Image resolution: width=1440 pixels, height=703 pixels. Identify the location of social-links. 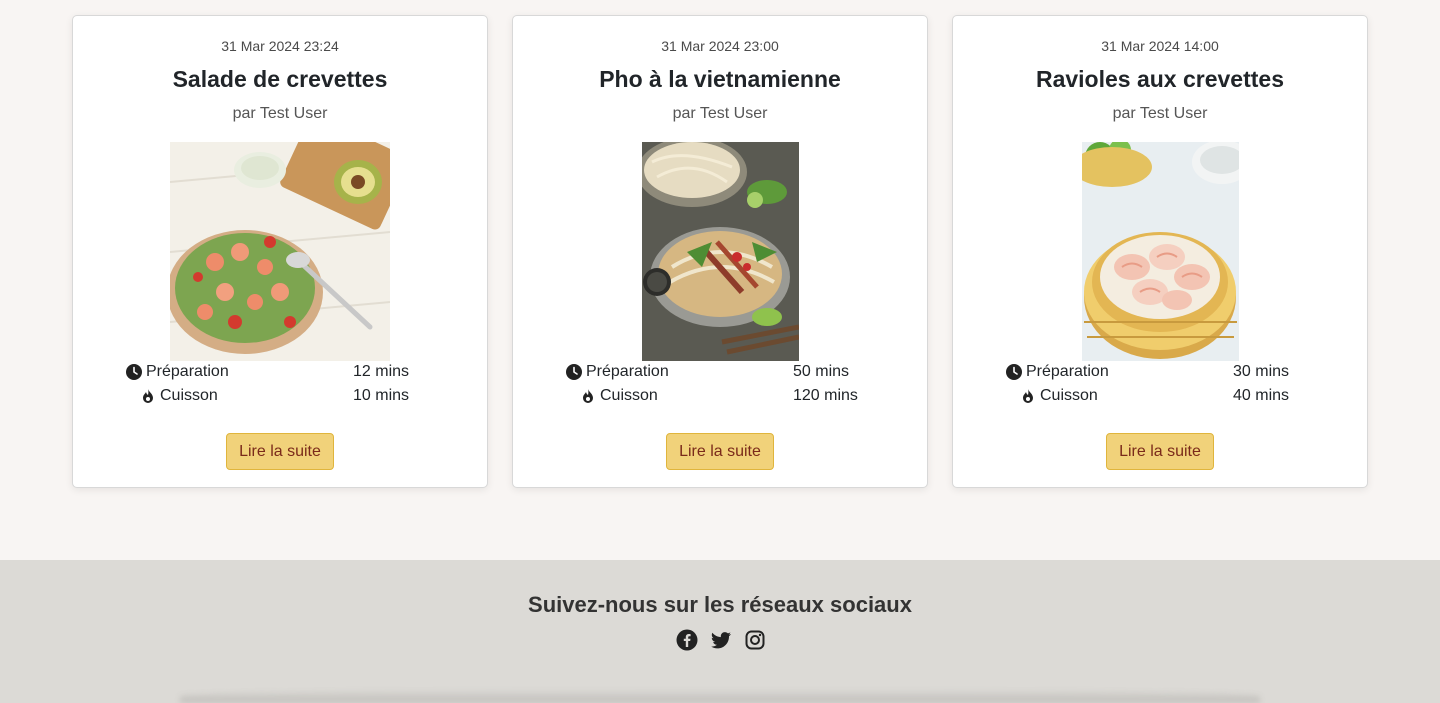
(721, 640).